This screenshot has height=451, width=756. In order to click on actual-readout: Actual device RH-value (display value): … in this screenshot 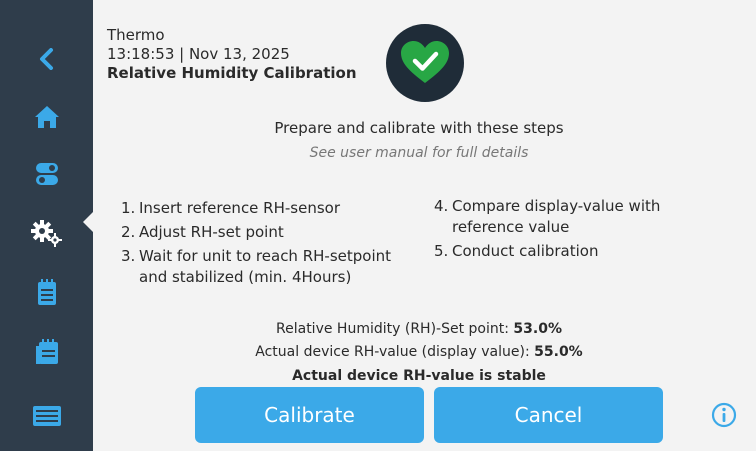, I will do `click(419, 352)`.